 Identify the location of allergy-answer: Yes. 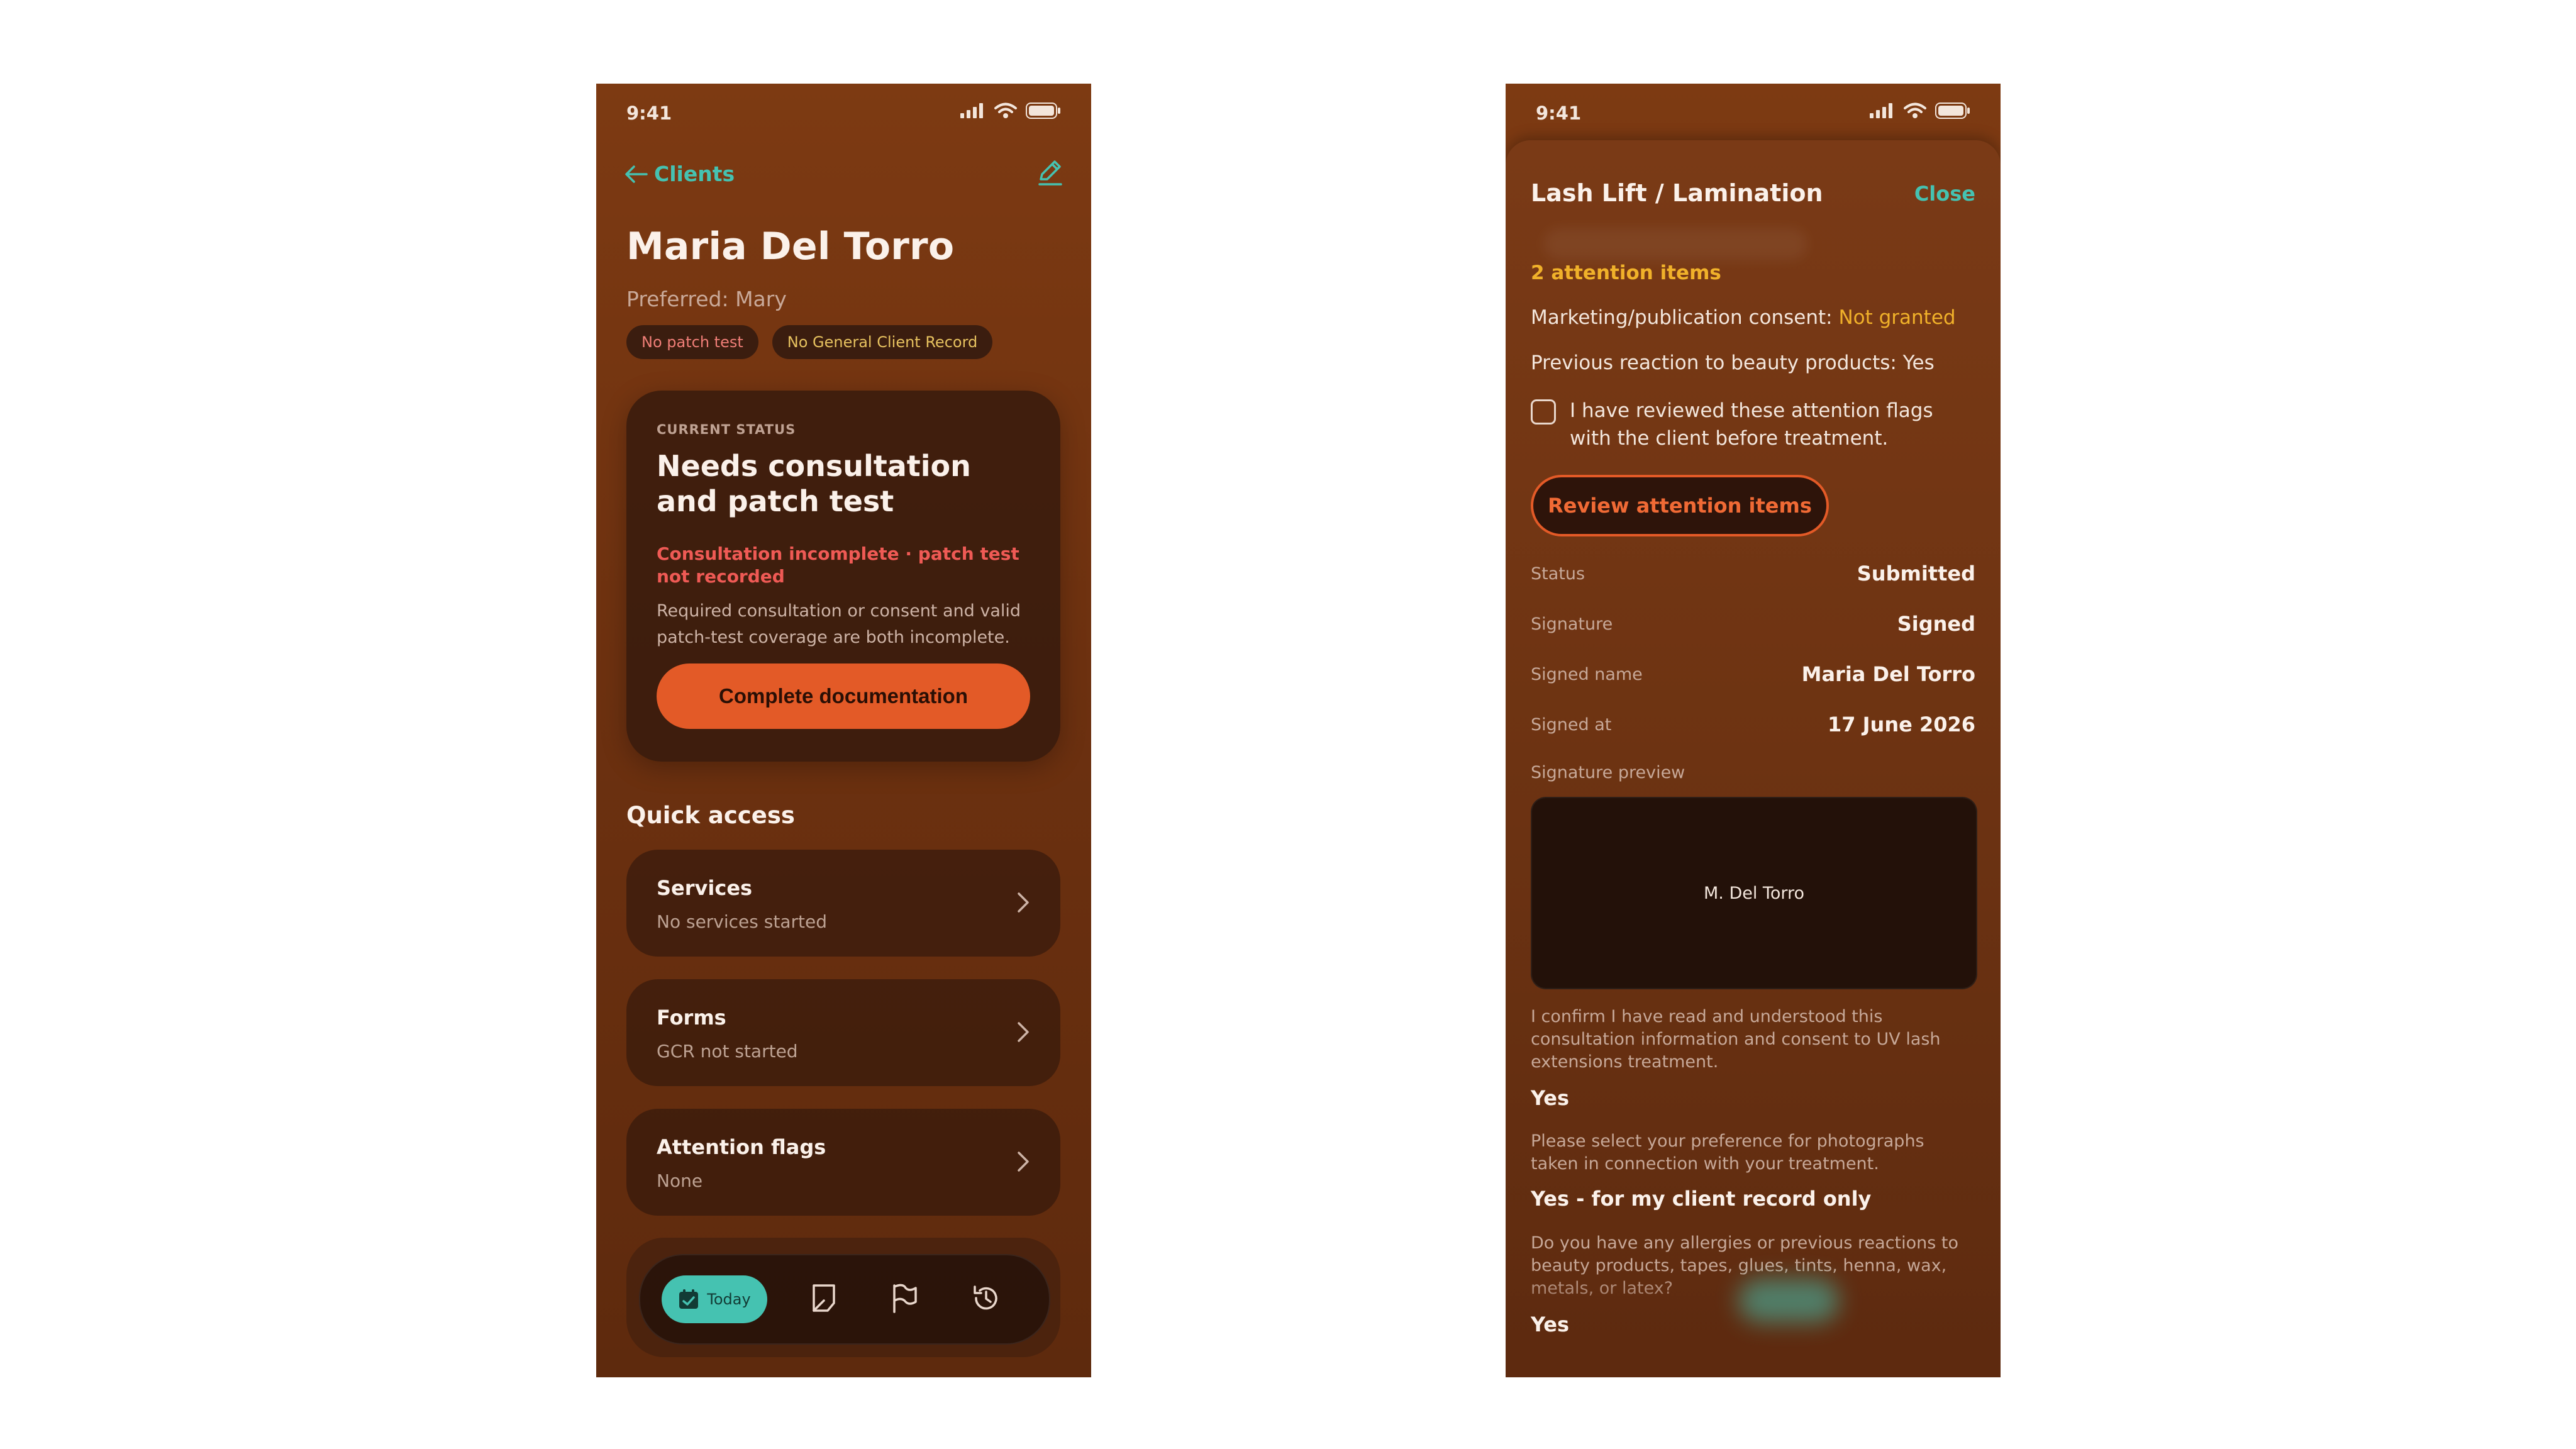
(1550, 1324).